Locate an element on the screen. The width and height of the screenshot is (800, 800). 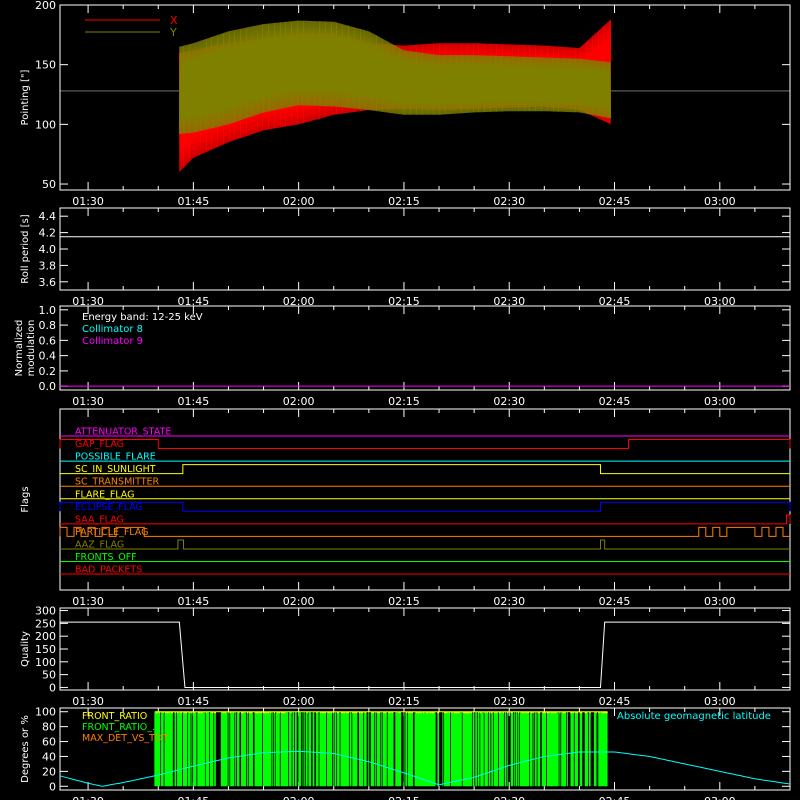
modulation-ytick-label: 0.4 is located at coordinates (48, 356).